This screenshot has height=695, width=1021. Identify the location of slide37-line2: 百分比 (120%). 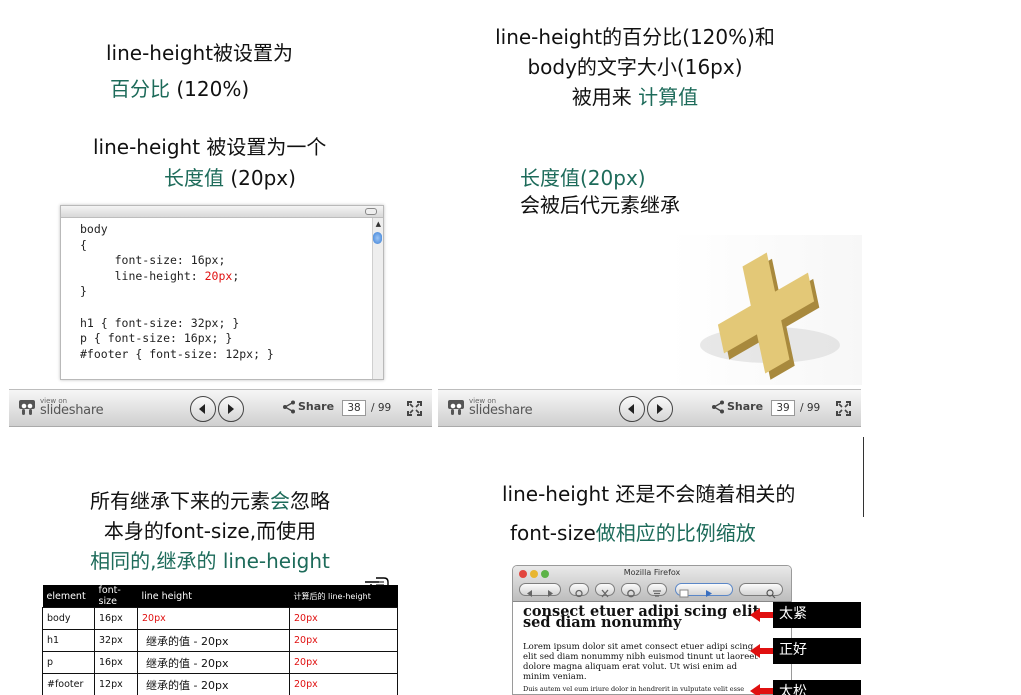
(179, 89).